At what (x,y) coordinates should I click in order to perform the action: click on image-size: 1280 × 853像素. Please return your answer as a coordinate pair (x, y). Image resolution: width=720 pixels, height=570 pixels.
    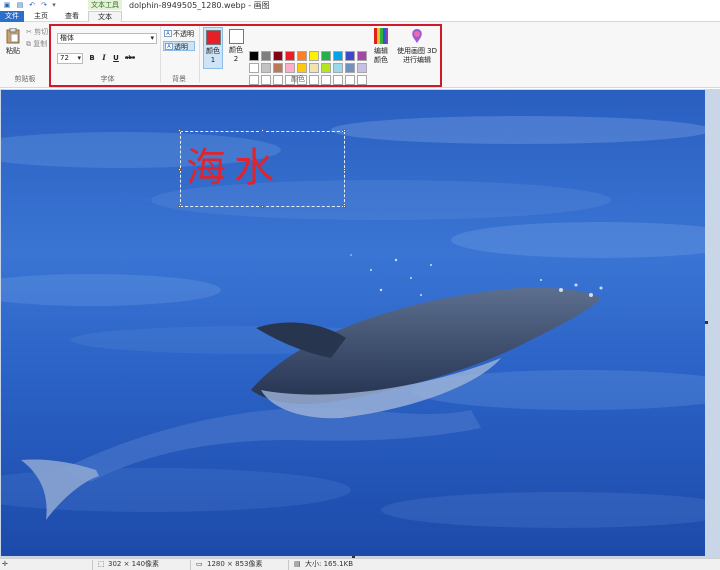
    Looking at the image, I should click on (235, 564).